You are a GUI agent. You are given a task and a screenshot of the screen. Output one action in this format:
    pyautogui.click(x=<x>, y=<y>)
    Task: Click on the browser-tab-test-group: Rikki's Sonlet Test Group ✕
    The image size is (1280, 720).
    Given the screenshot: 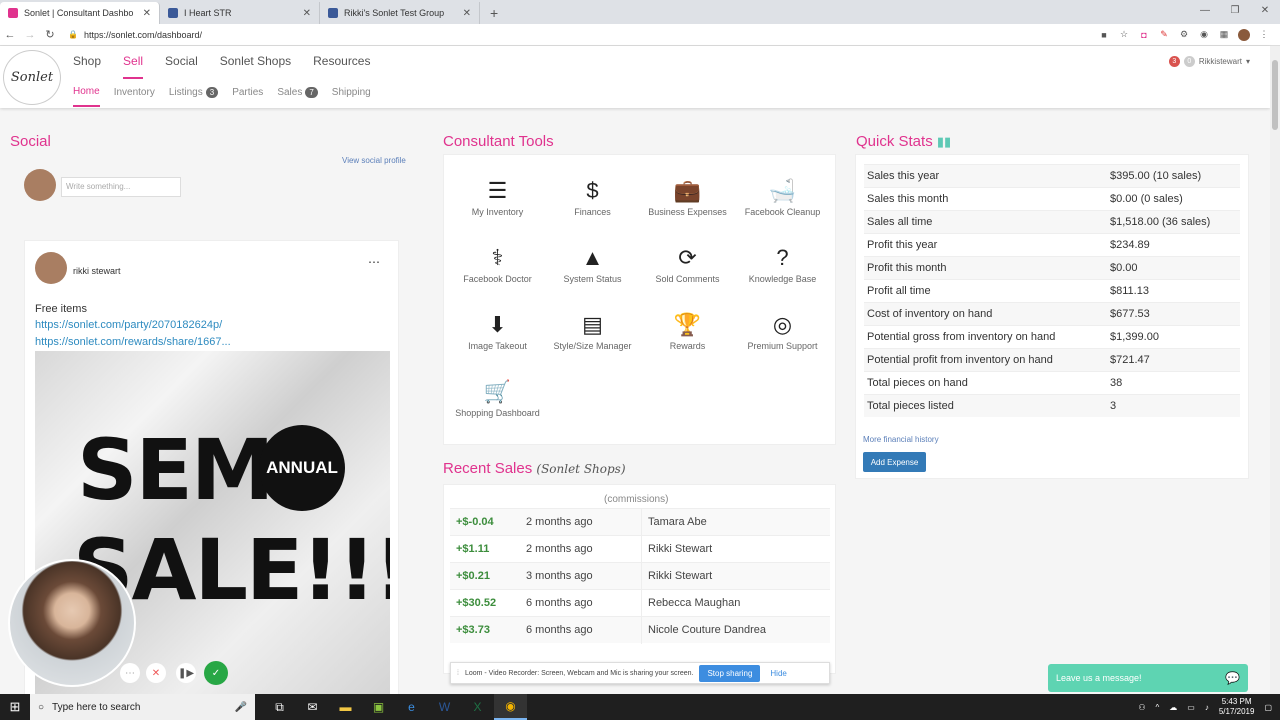 What is the action you would take?
    pyautogui.click(x=400, y=13)
    